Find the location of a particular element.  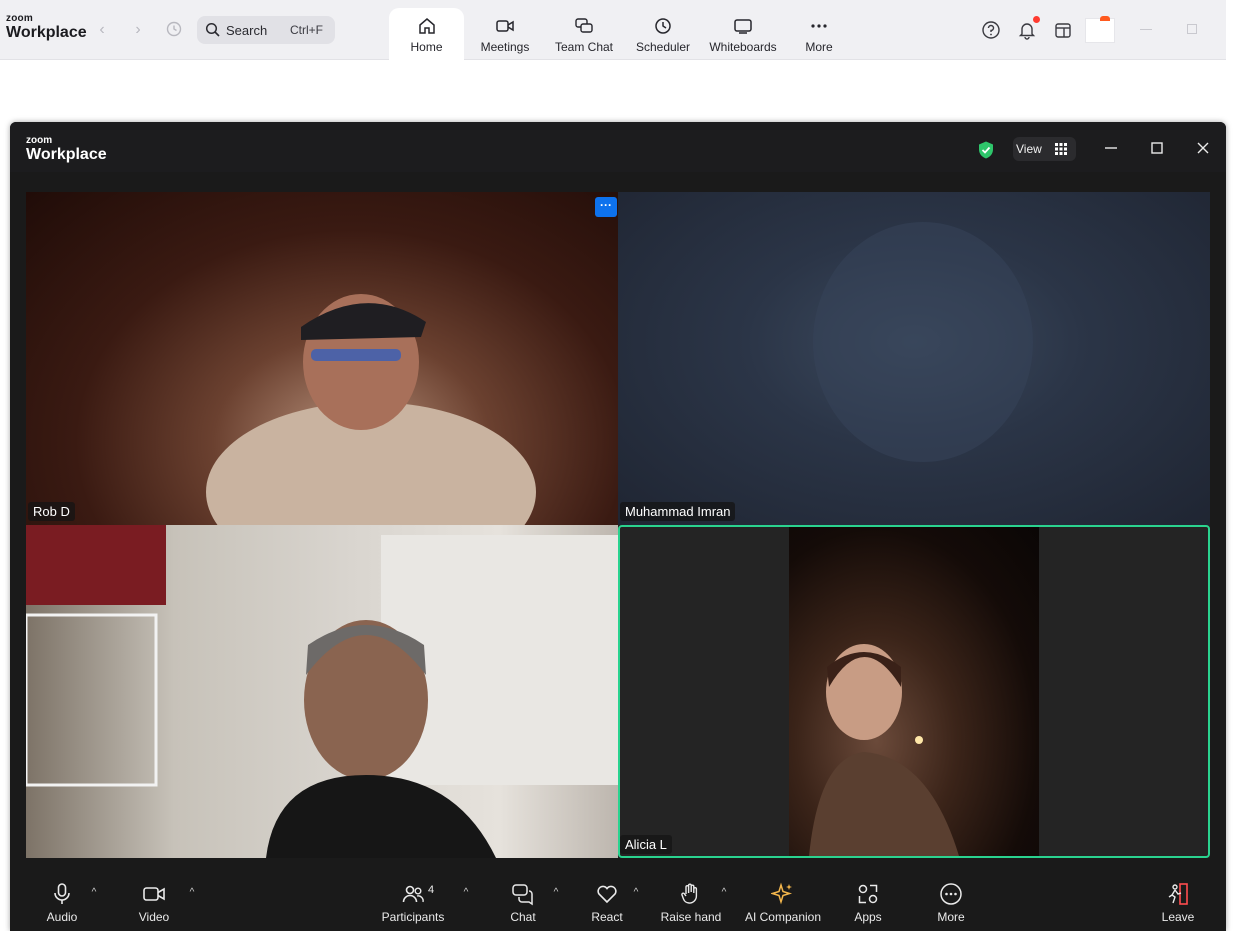

participant-name-tag: Alicia L is located at coordinates (646, 844).